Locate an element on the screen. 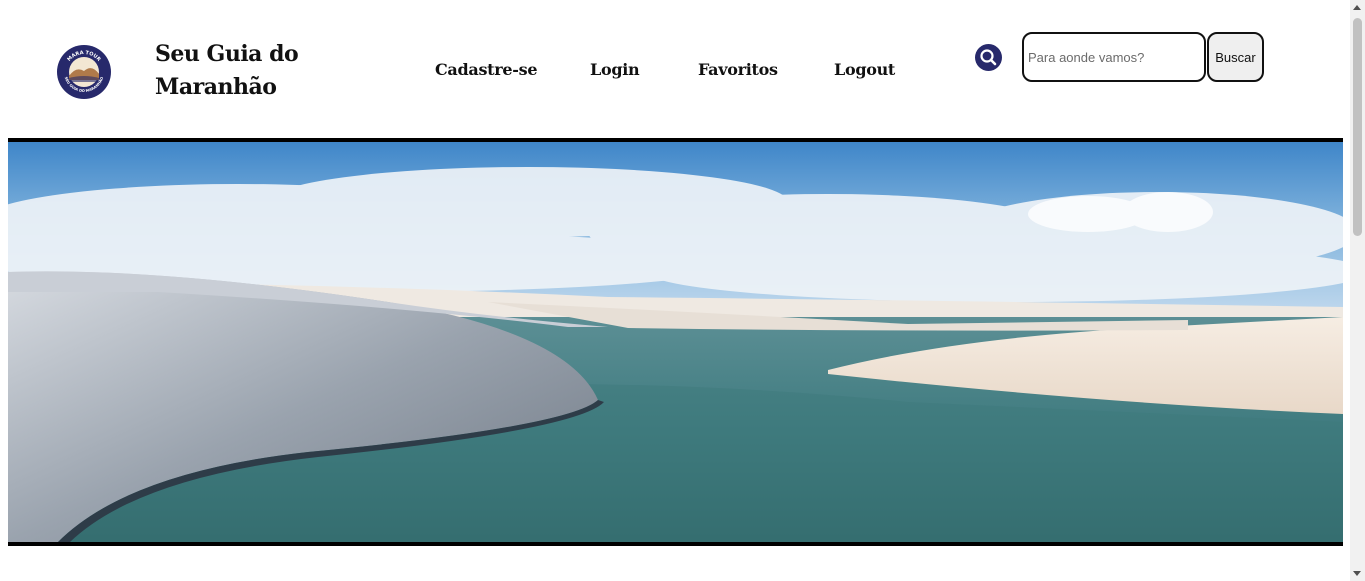 Image resolution: width=1365 pixels, height=581 pixels. nav-cadastre-se: Cadastre-se is located at coordinates (486, 69).